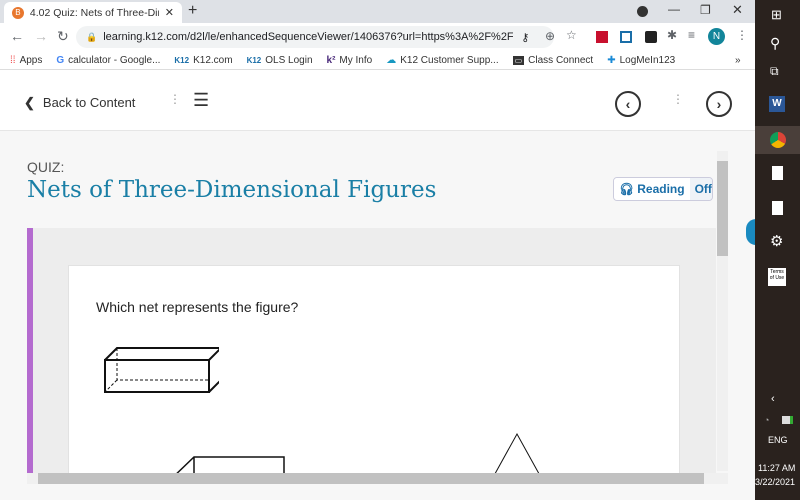 The image size is (800, 500). What do you see at coordinates (775, 43) in the screenshot?
I see `search-icon: ⚲` at bounding box center [775, 43].